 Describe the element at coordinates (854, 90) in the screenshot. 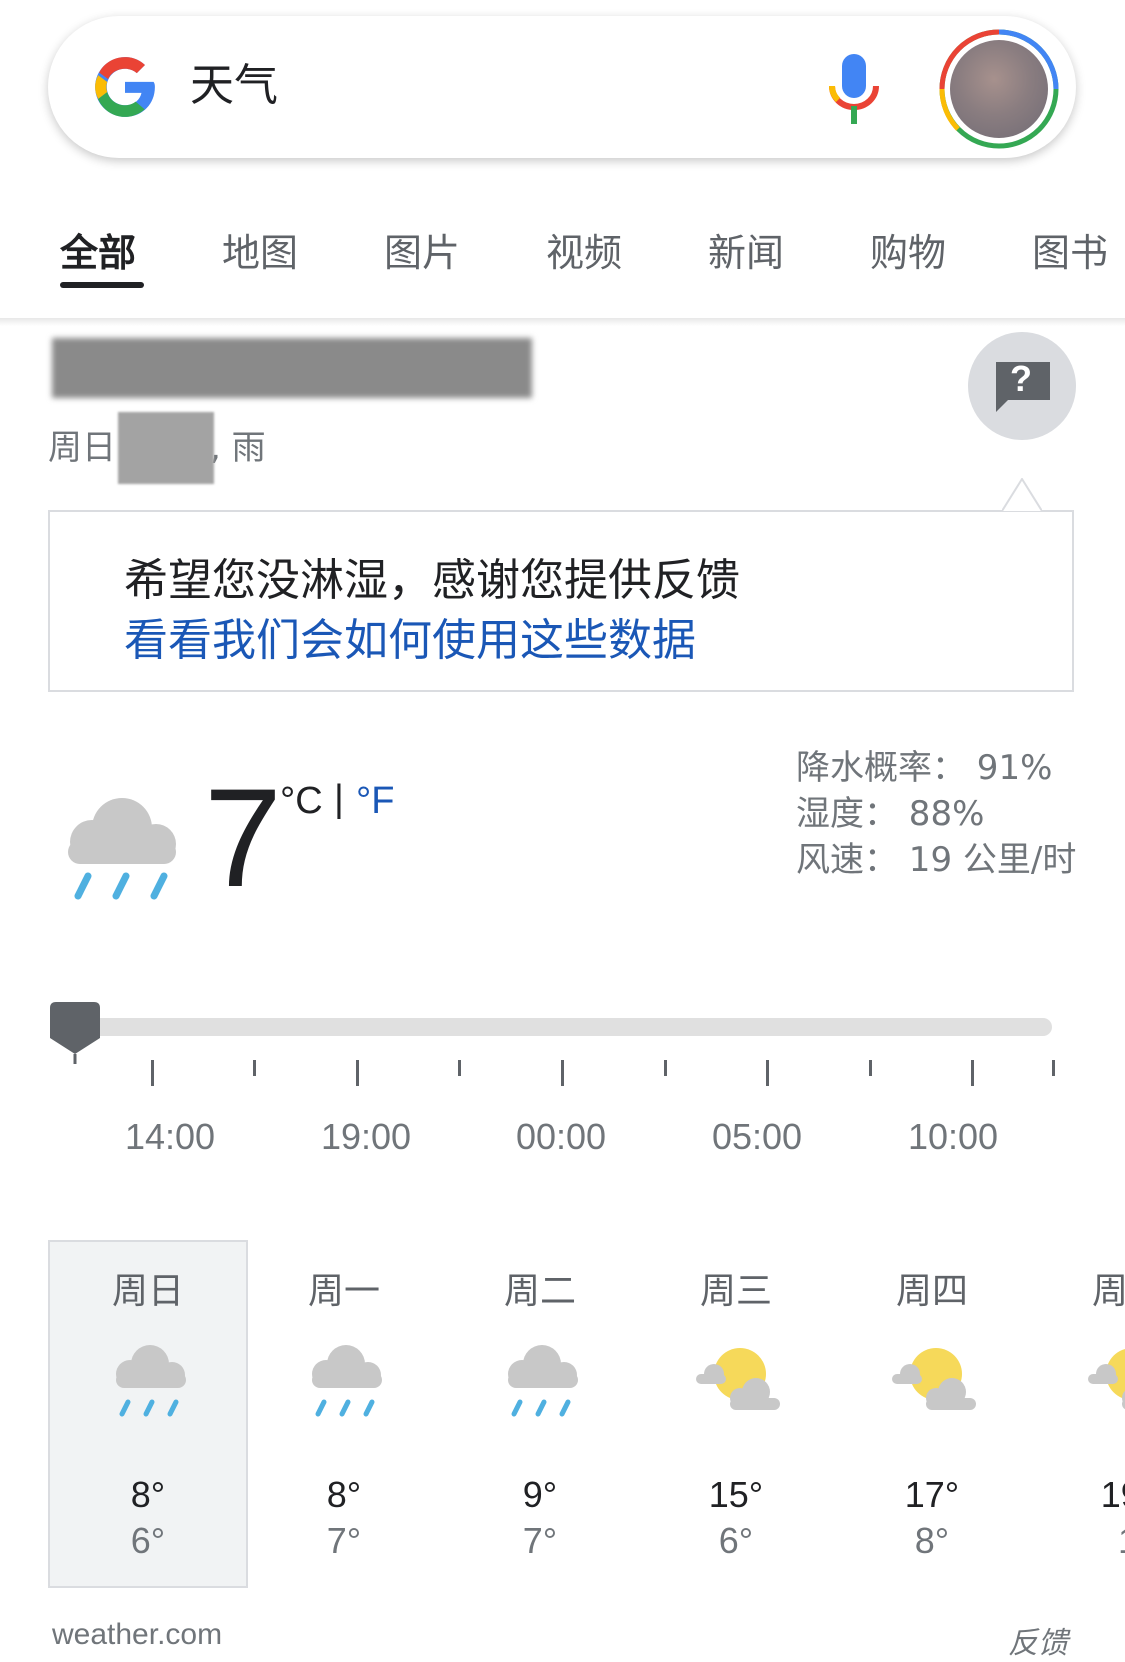

I see `microphone-icon` at that location.